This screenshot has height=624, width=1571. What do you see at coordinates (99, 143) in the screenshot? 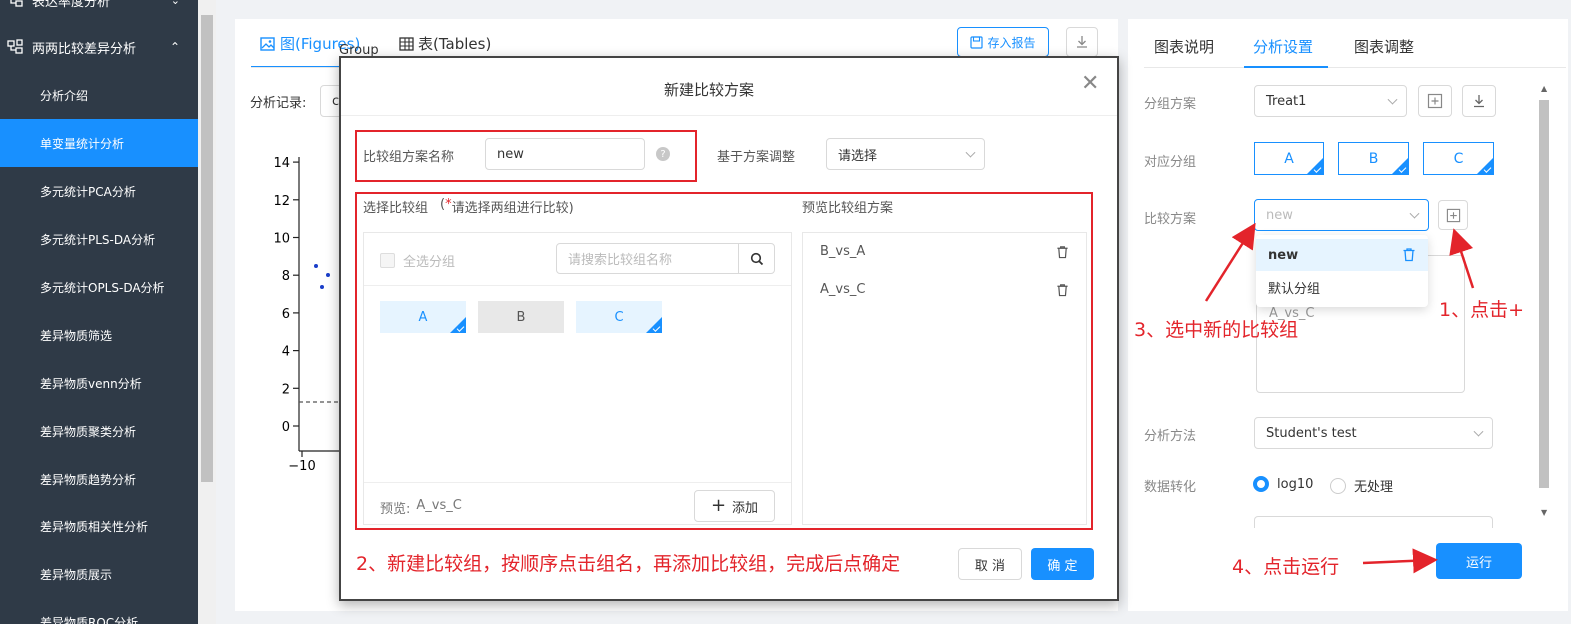
I see `sidebar-item: 单变量统计分析` at bounding box center [99, 143].